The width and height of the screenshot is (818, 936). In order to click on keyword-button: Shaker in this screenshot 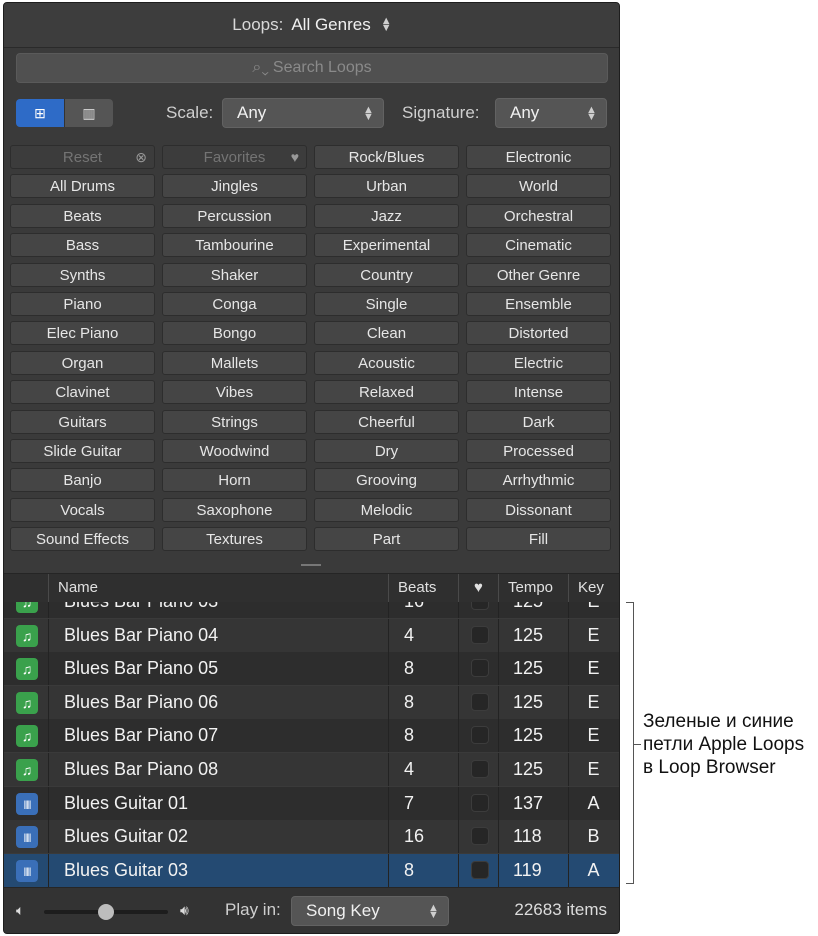, I will do `click(234, 275)`.